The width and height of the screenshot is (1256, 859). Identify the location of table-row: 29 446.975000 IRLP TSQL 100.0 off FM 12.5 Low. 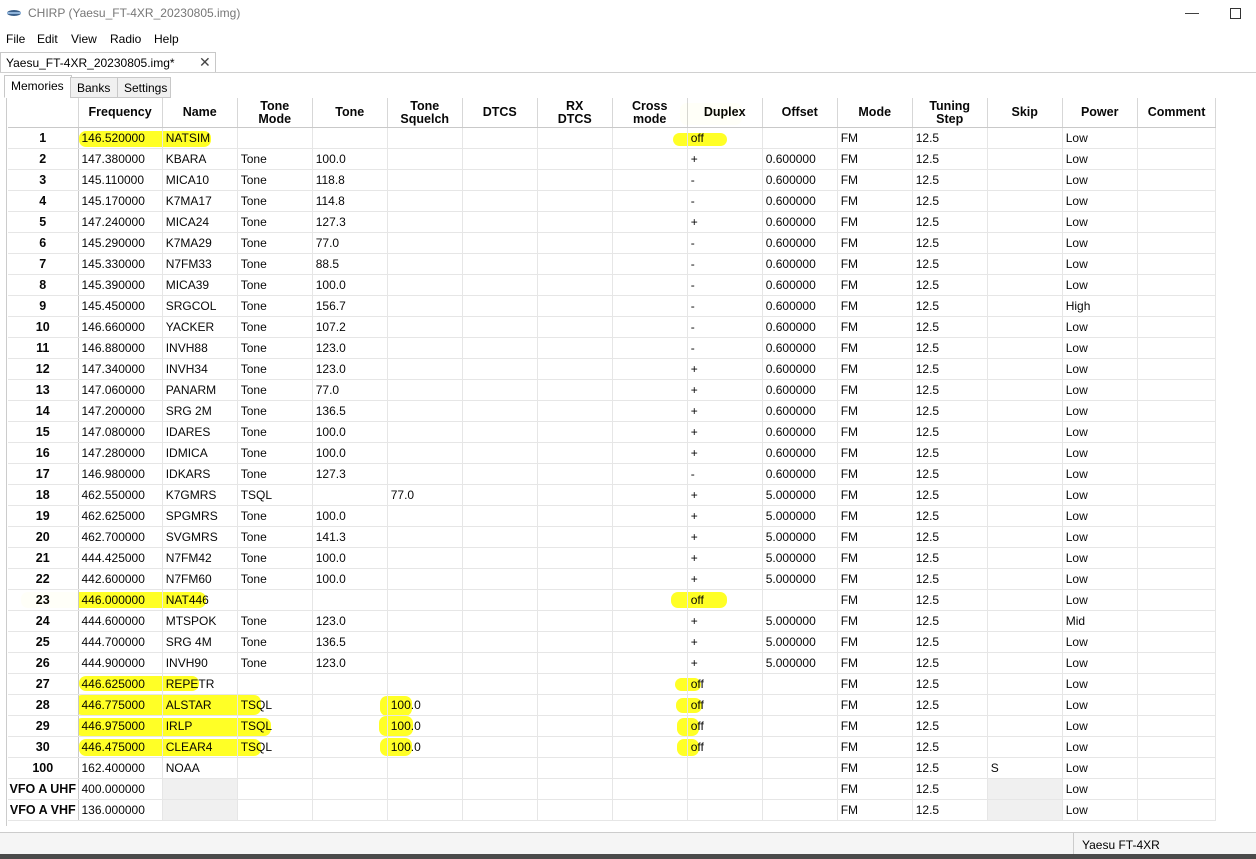
(612, 726).